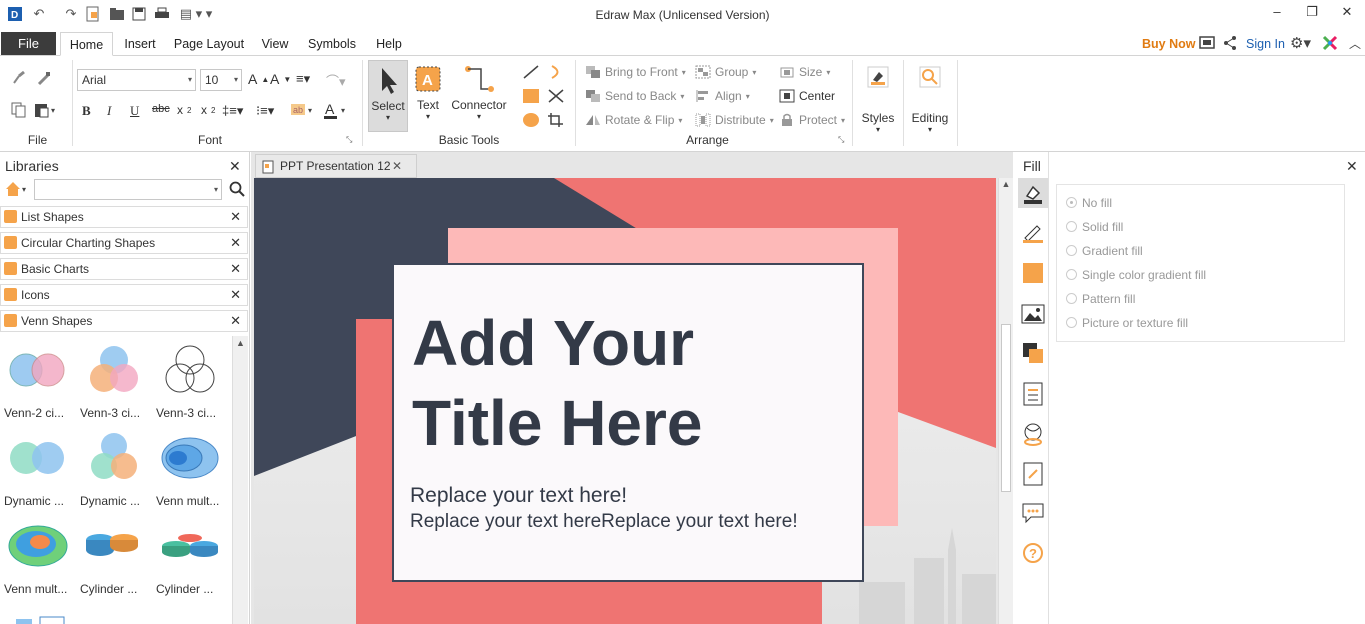 This screenshot has width=1365, height=624. I want to click on radio-pattern-fill, so click(1071, 298).